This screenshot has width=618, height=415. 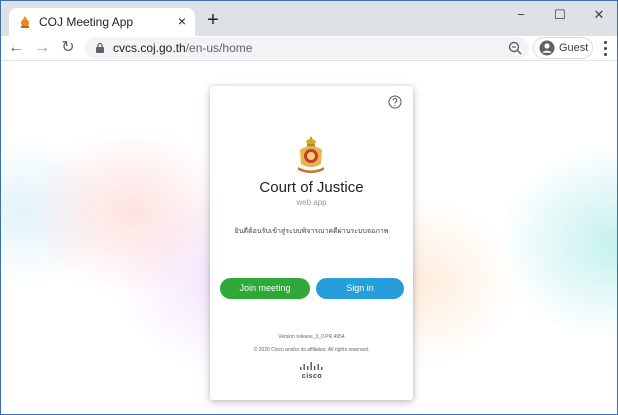 I want to click on zoom-icon, so click(x=515, y=48).